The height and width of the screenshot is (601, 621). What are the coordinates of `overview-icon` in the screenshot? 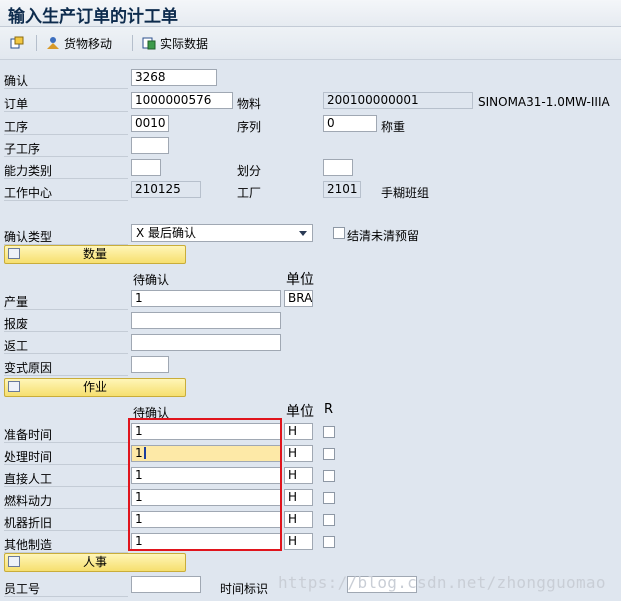 It's located at (17, 43).